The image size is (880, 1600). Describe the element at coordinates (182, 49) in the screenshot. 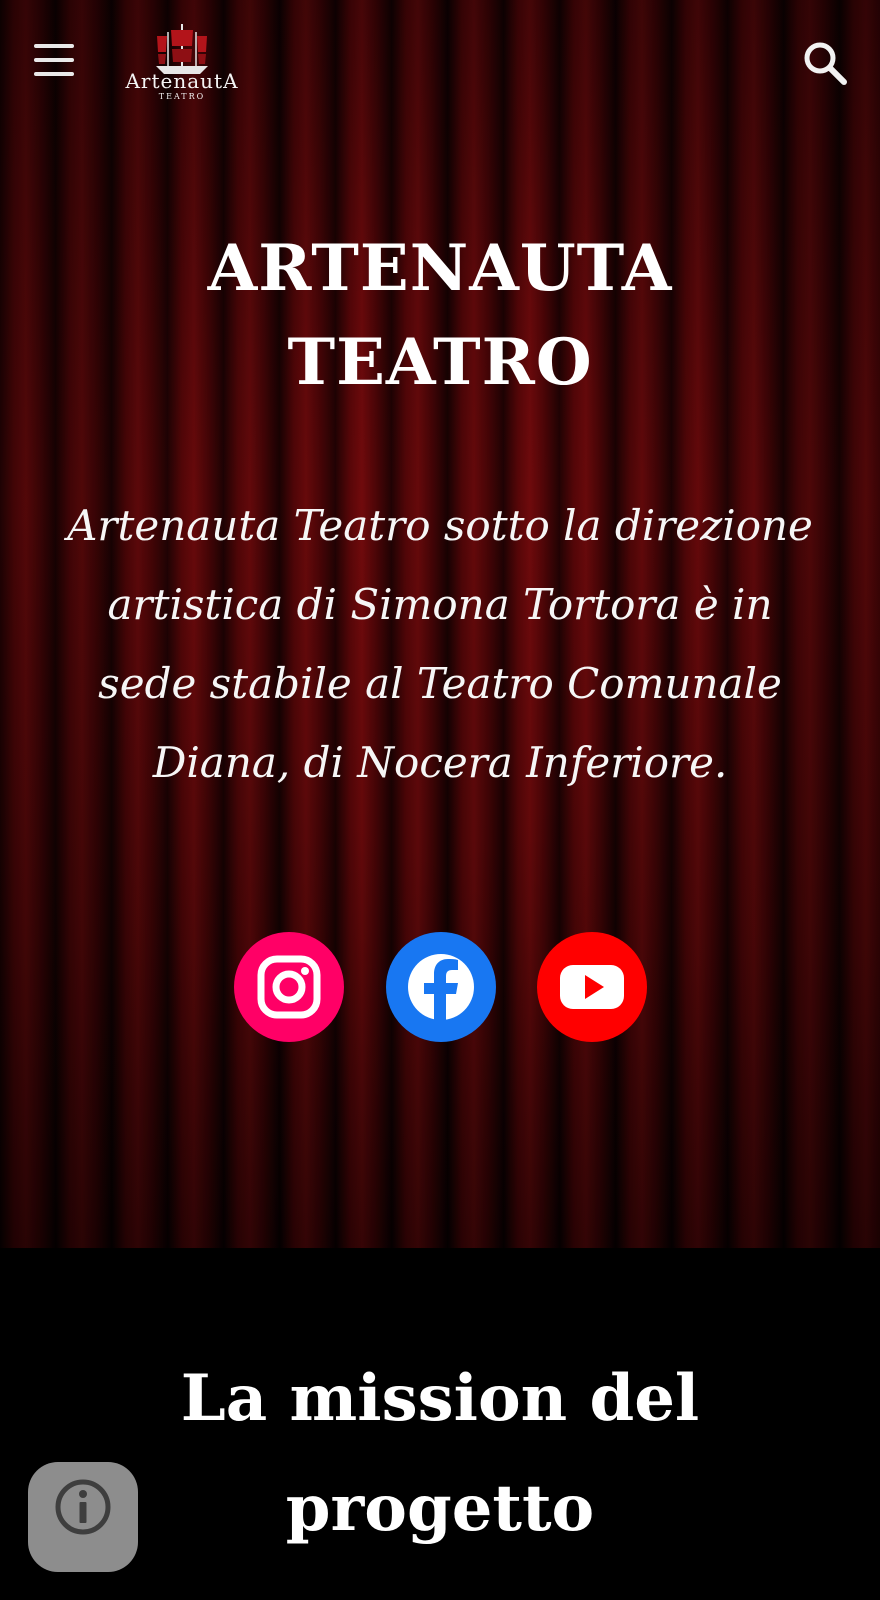

I see `ship-logo-icon` at that location.